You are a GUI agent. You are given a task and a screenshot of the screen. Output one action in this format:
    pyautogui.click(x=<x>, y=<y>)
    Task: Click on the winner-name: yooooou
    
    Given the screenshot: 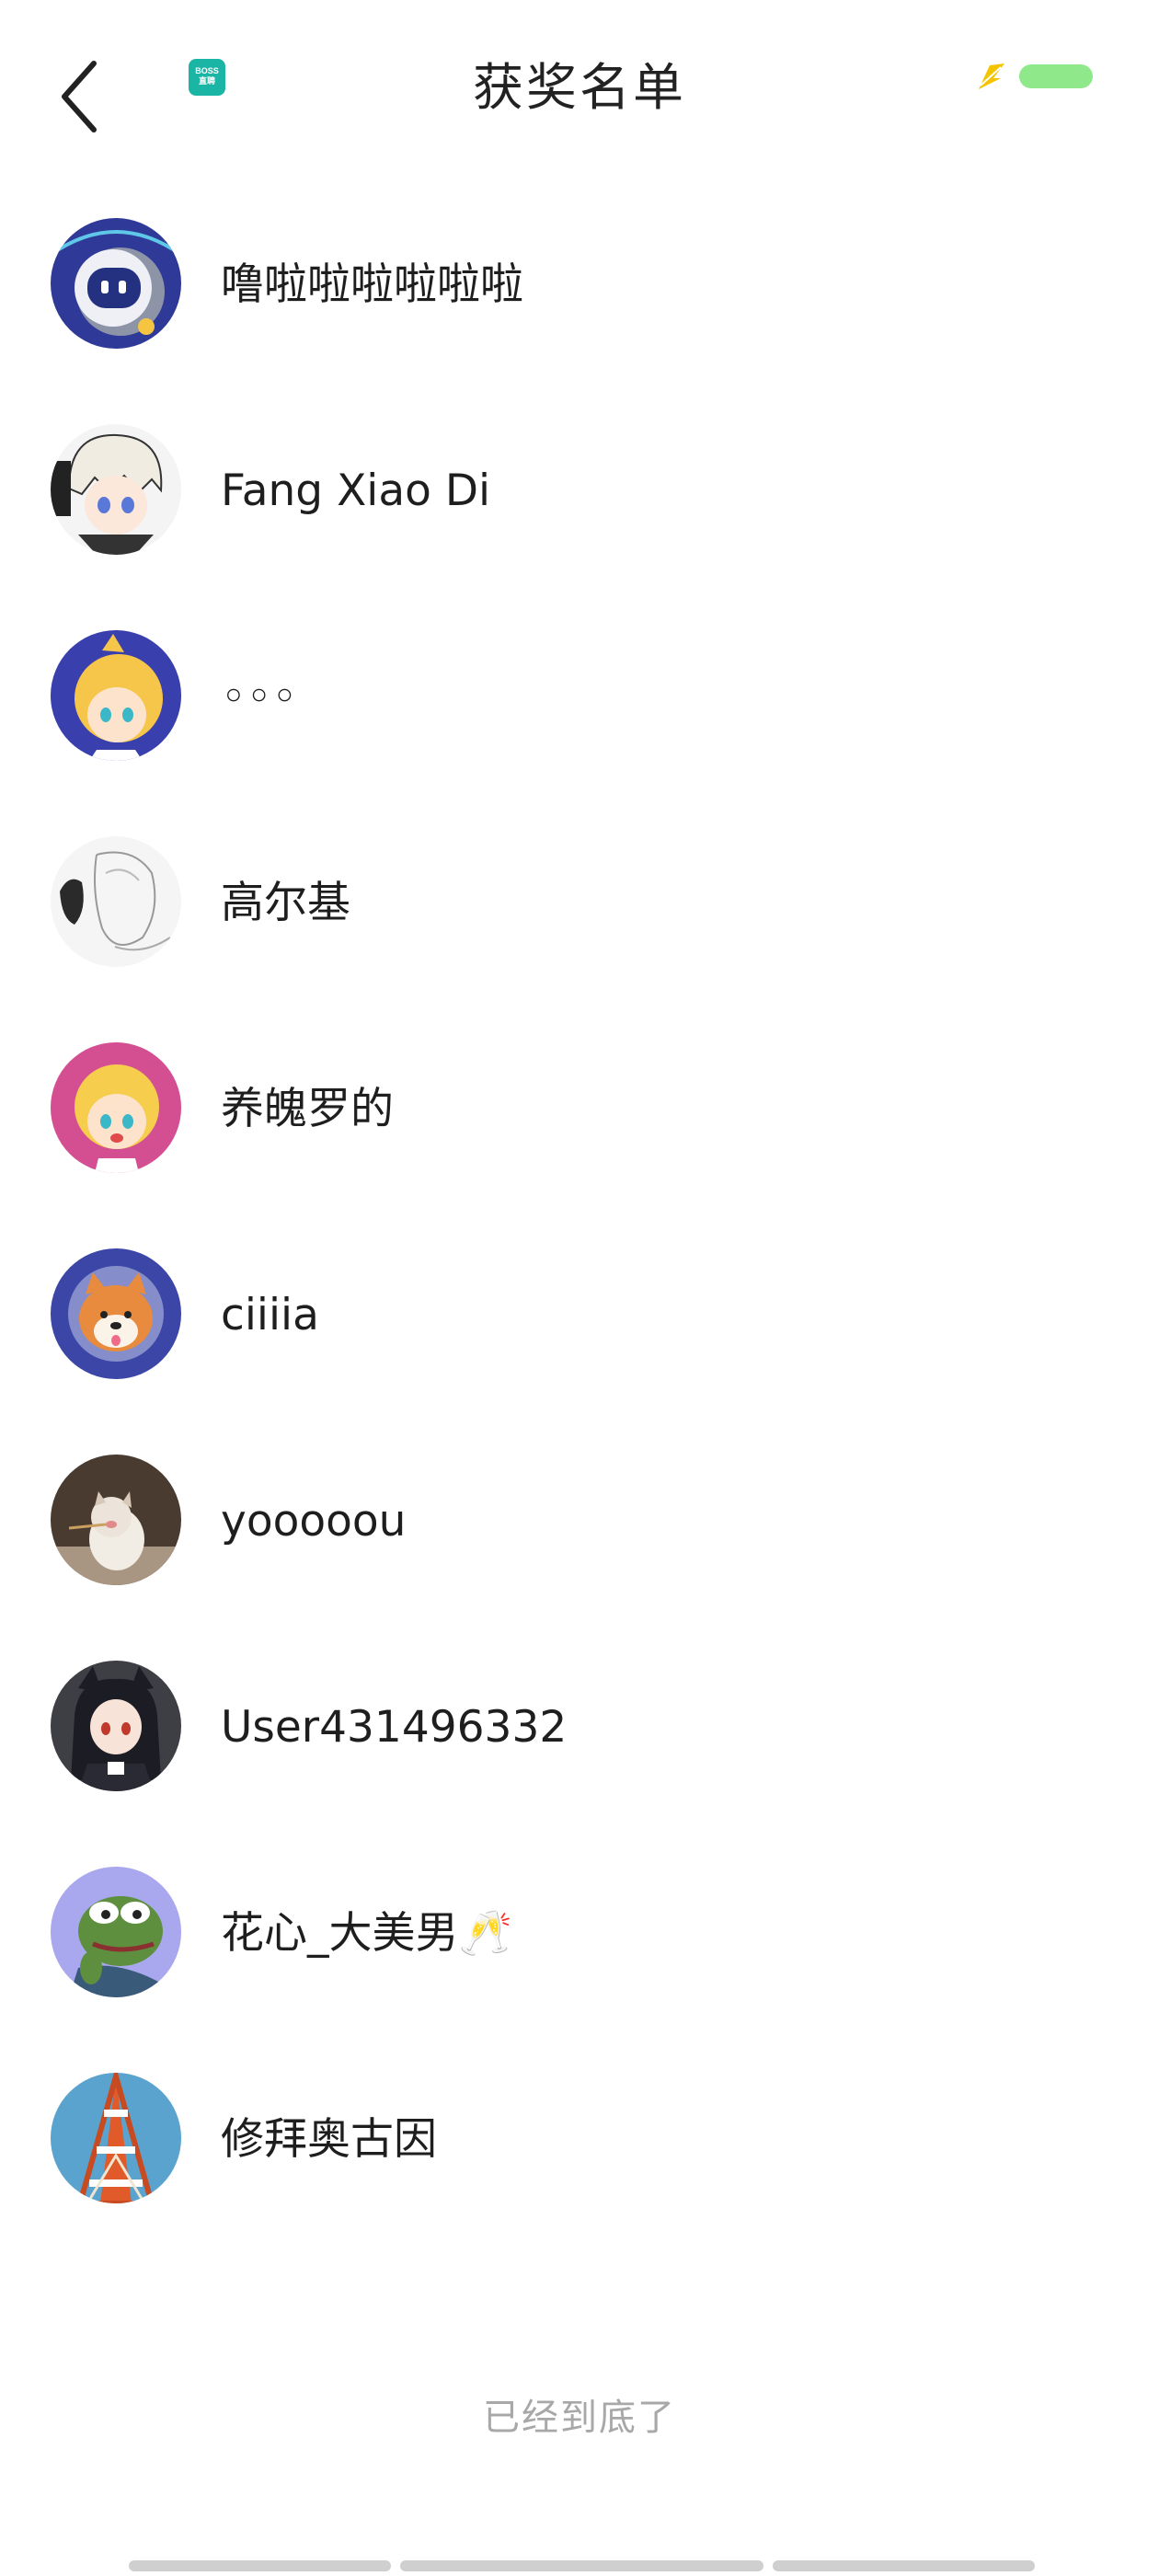 What is the action you would take?
    pyautogui.click(x=314, y=1521)
    